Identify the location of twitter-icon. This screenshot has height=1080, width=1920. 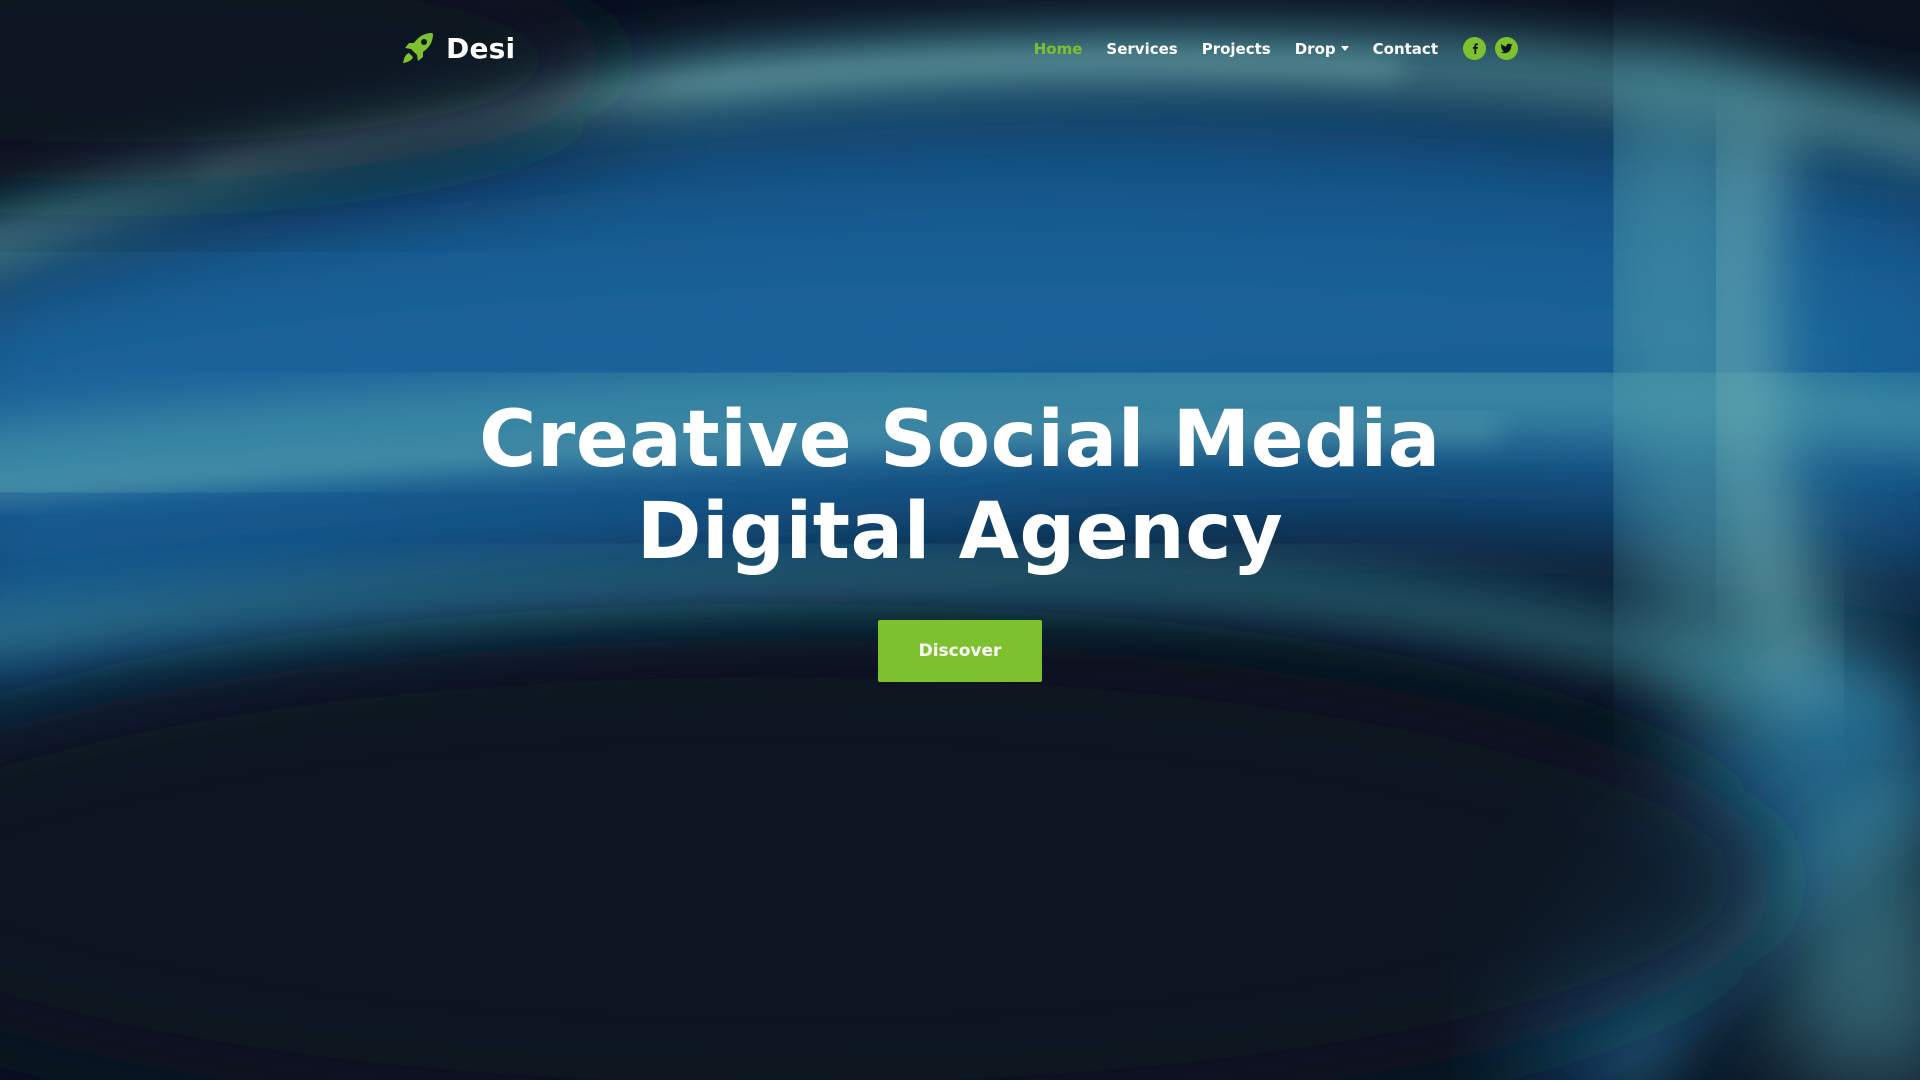
(1506, 48).